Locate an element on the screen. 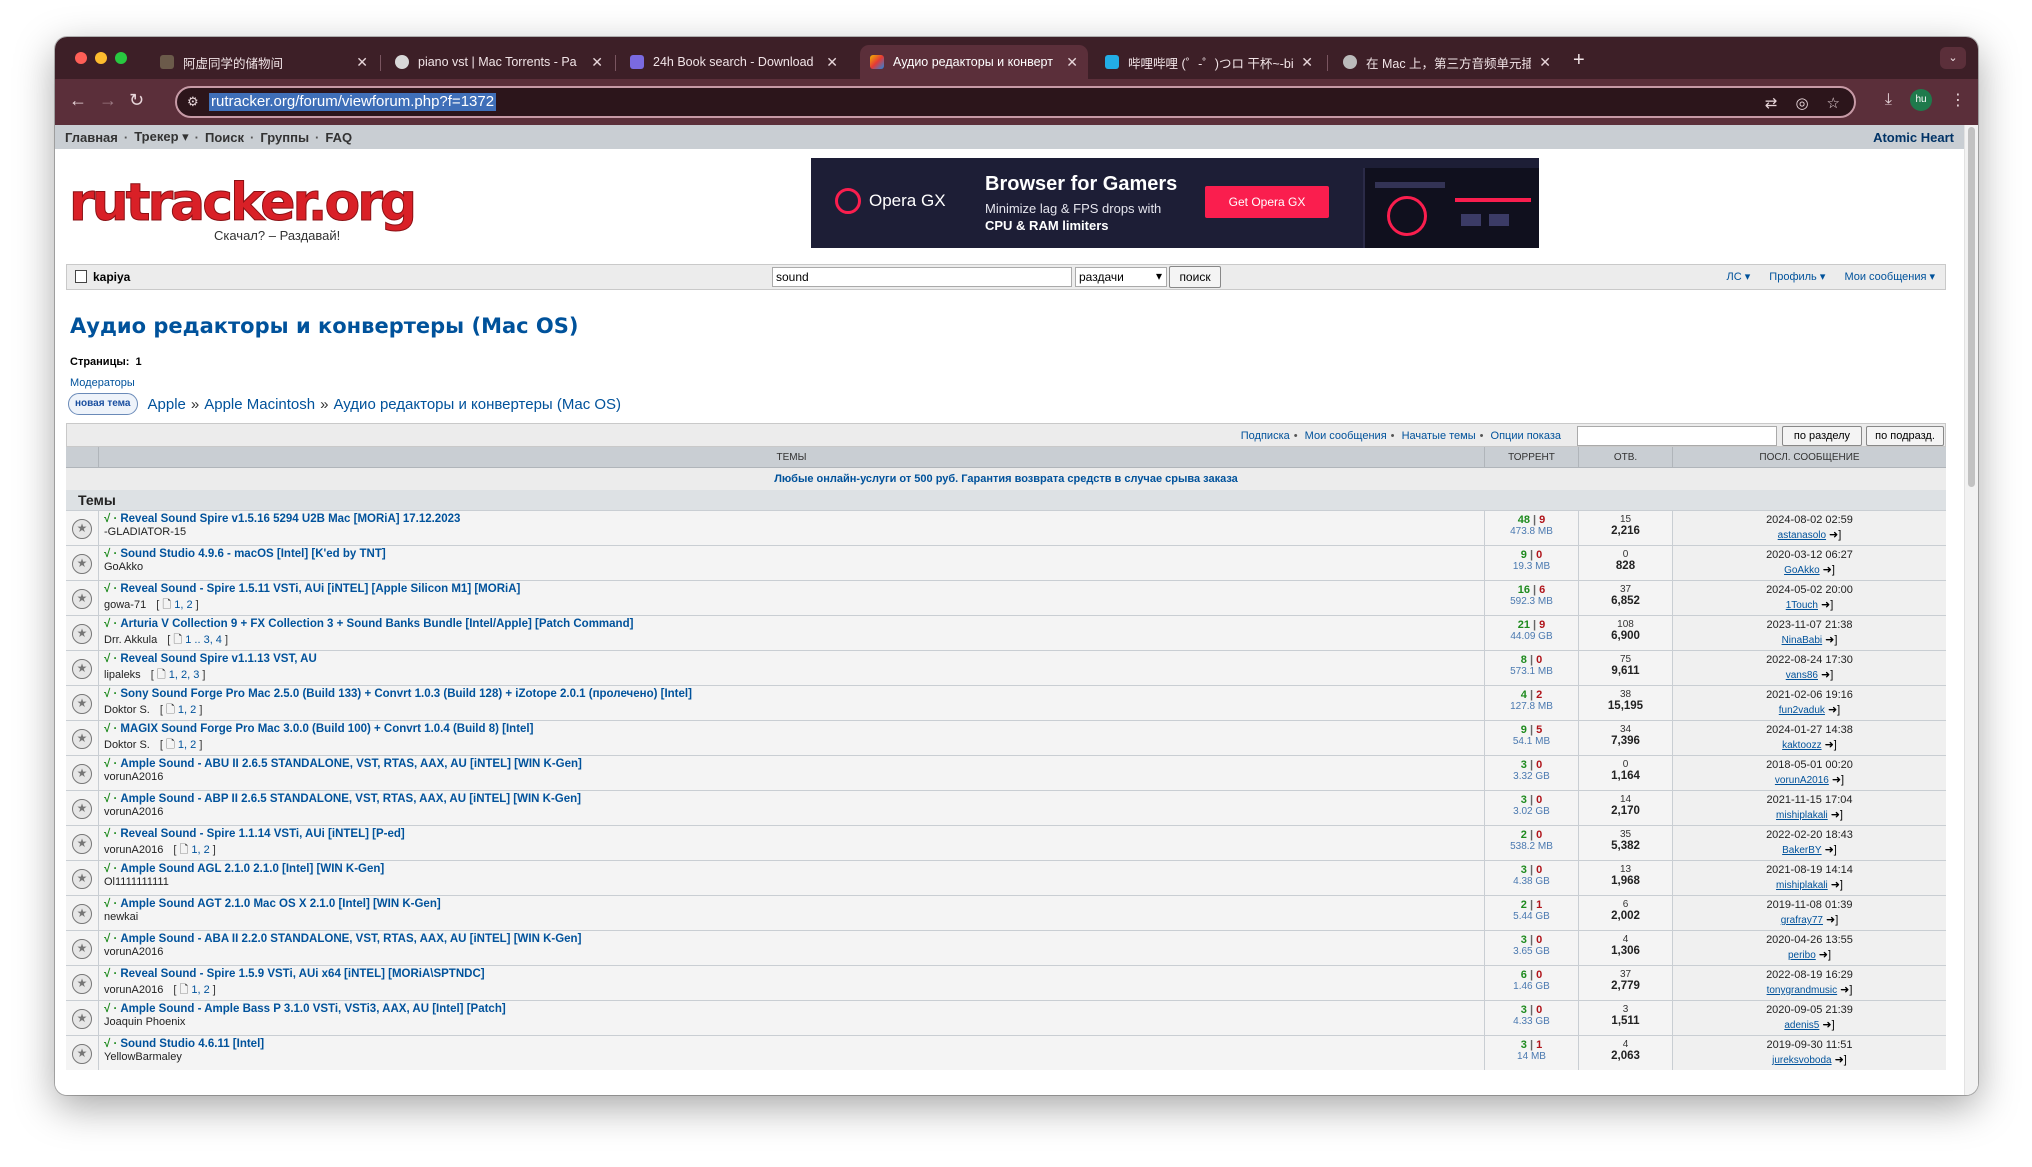 The width and height of the screenshot is (2032, 1167). browser-tab: 在 Mac 上，第三方音频单元插 ✕ is located at coordinates (1447, 62).